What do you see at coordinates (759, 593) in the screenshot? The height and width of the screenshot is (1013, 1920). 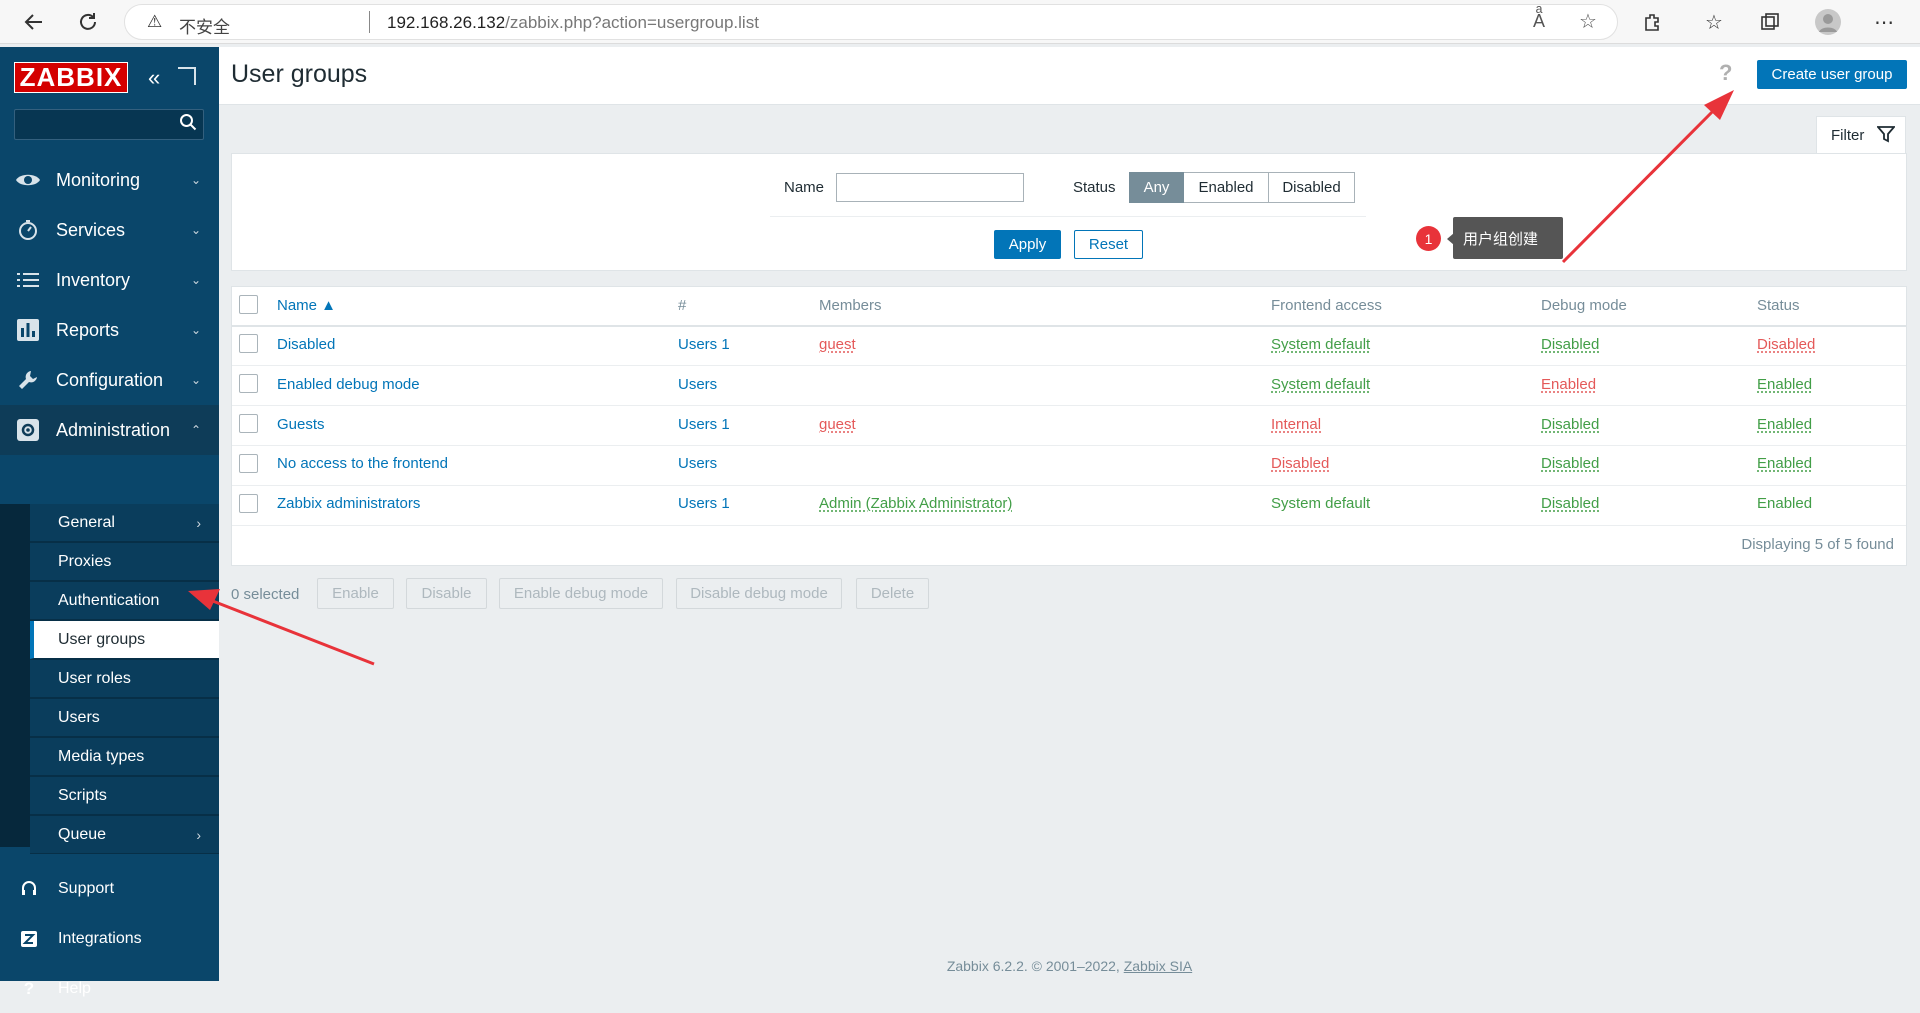 I see `disable-debug-mode-button: Disable debug mode` at bounding box center [759, 593].